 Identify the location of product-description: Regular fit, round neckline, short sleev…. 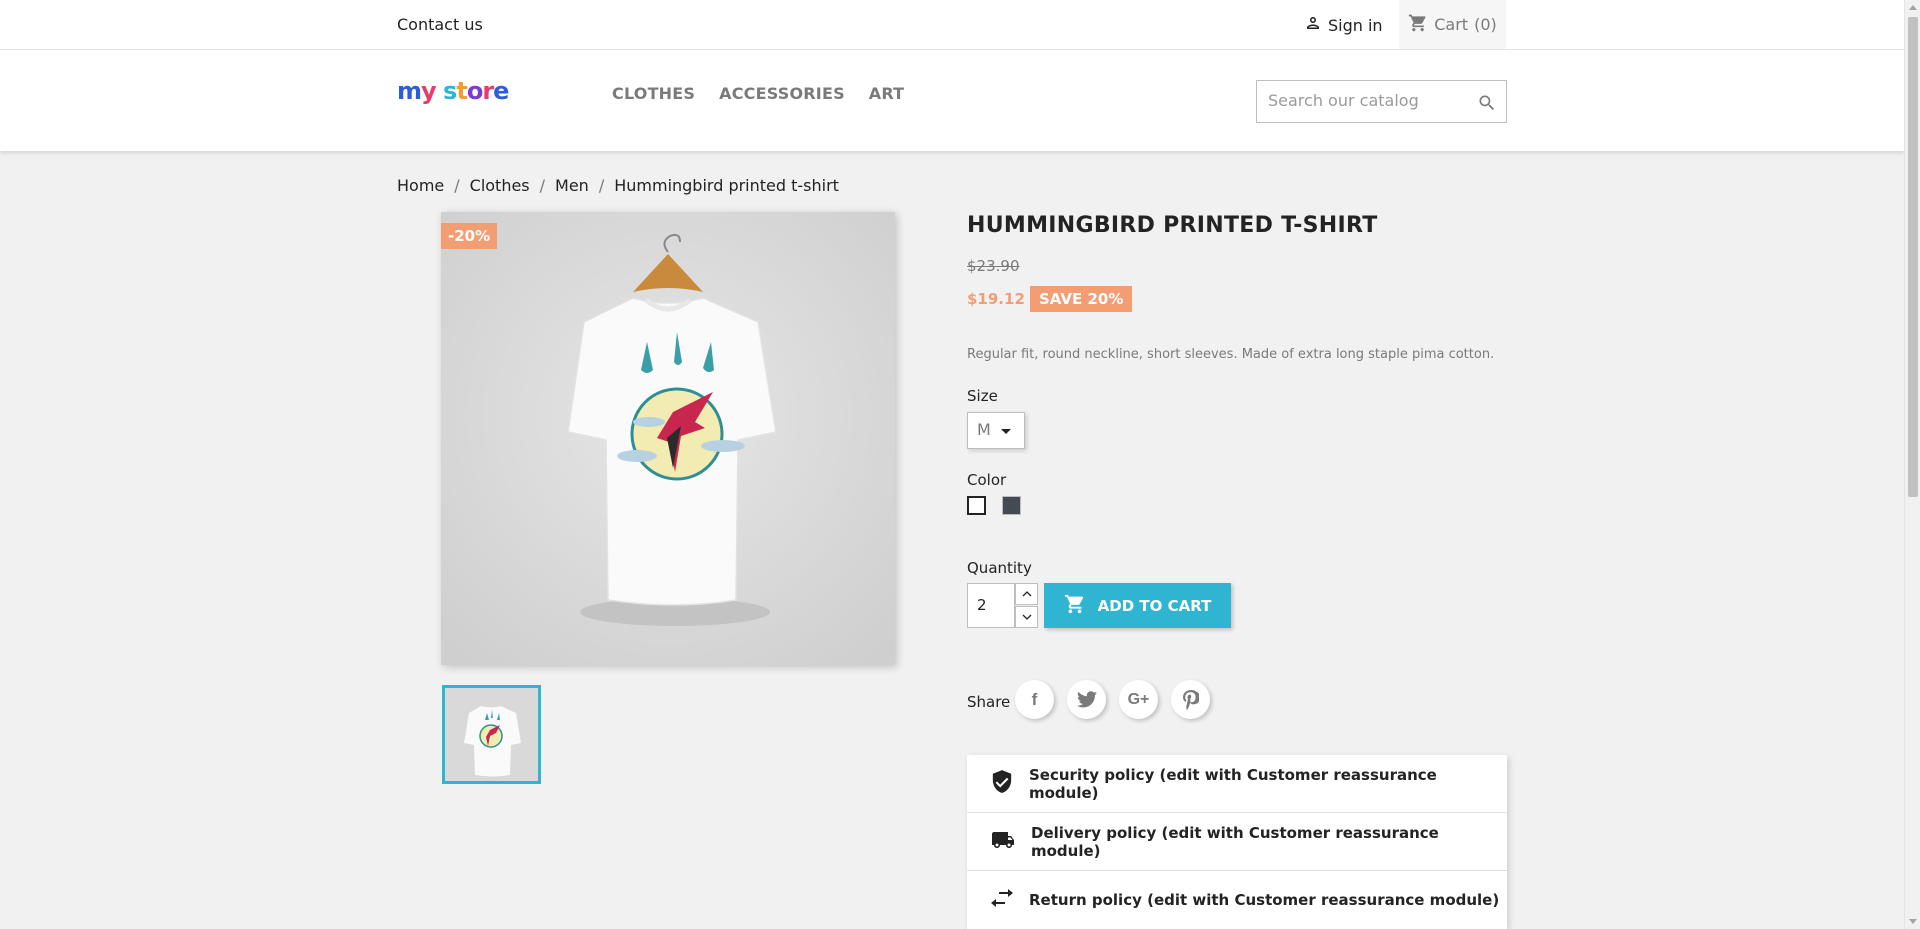
(1231, 354).